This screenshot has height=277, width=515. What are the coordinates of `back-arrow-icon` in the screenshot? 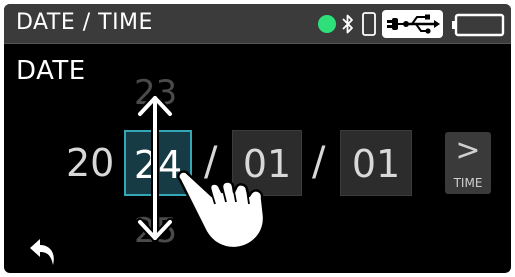 It's located at (44, 252).